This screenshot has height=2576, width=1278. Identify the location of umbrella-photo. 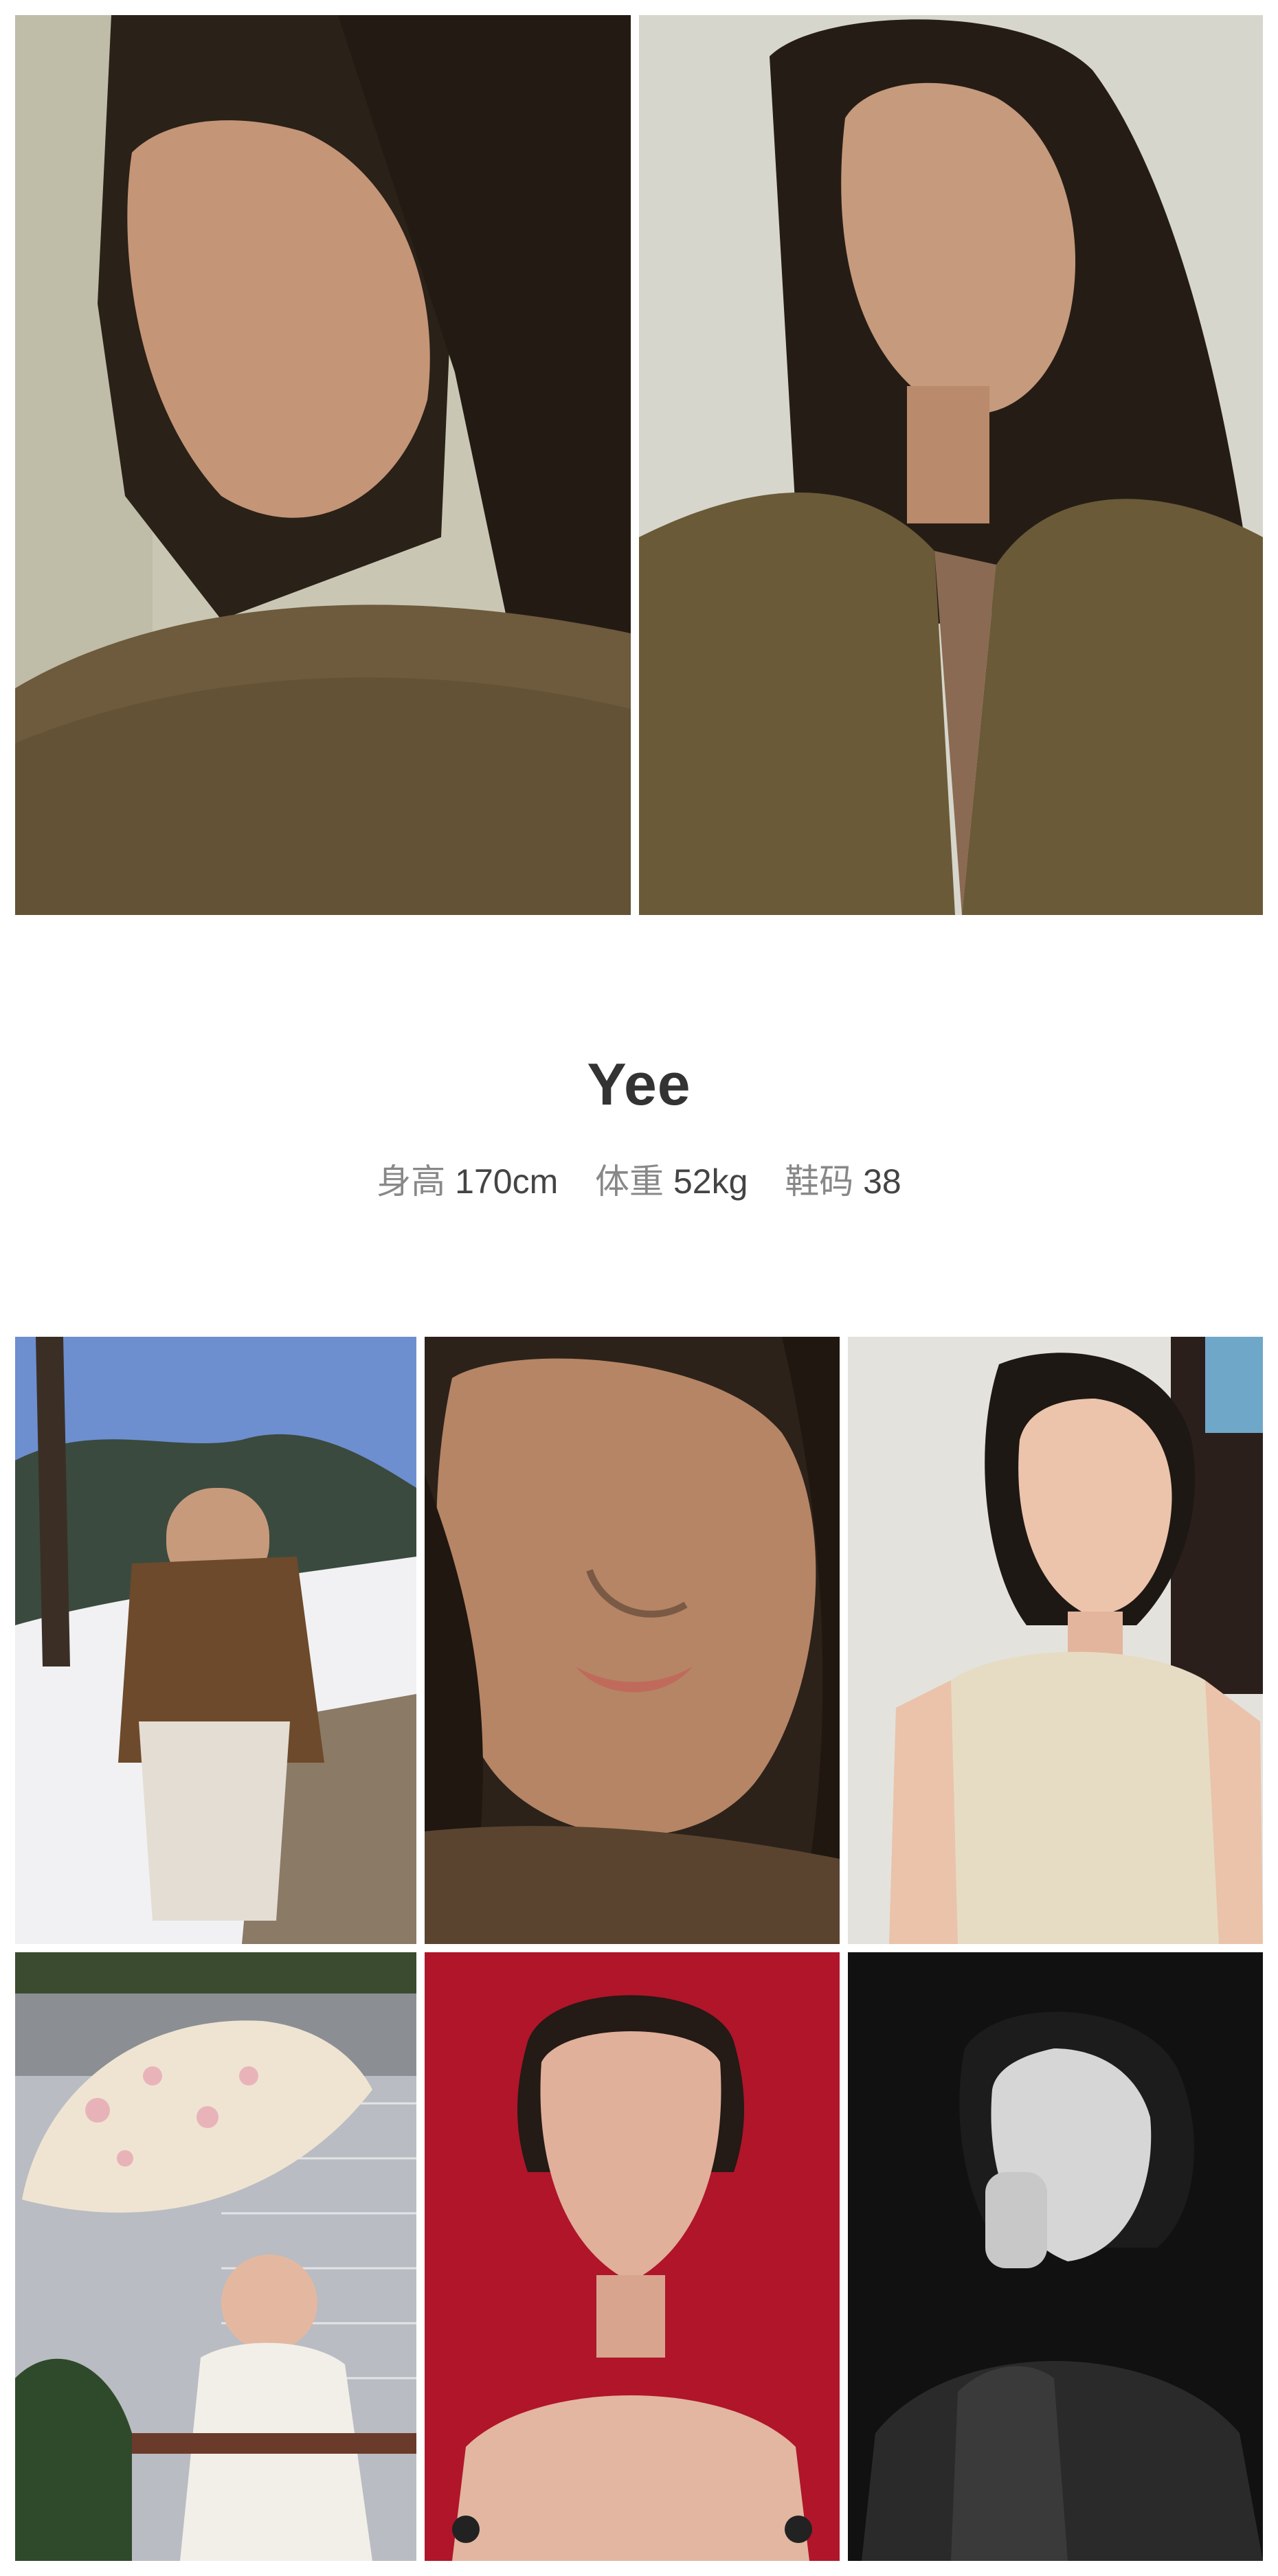
(215, 2256).